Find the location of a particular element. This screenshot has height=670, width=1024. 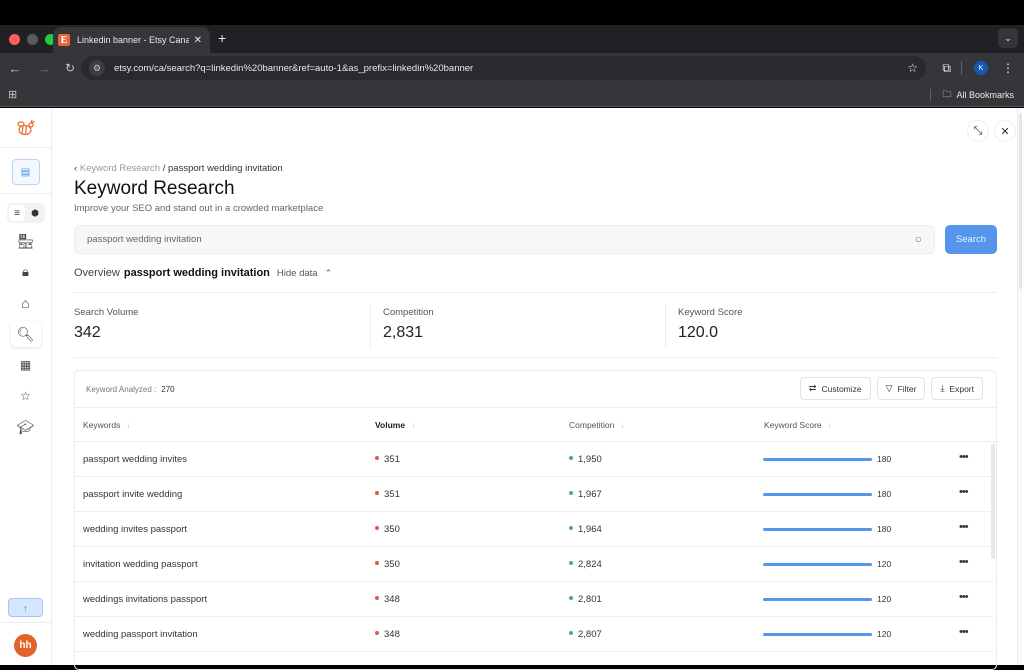

table-row: passport wedding invites 351 1,950 180 ••• is located at coordinates (534, 459).